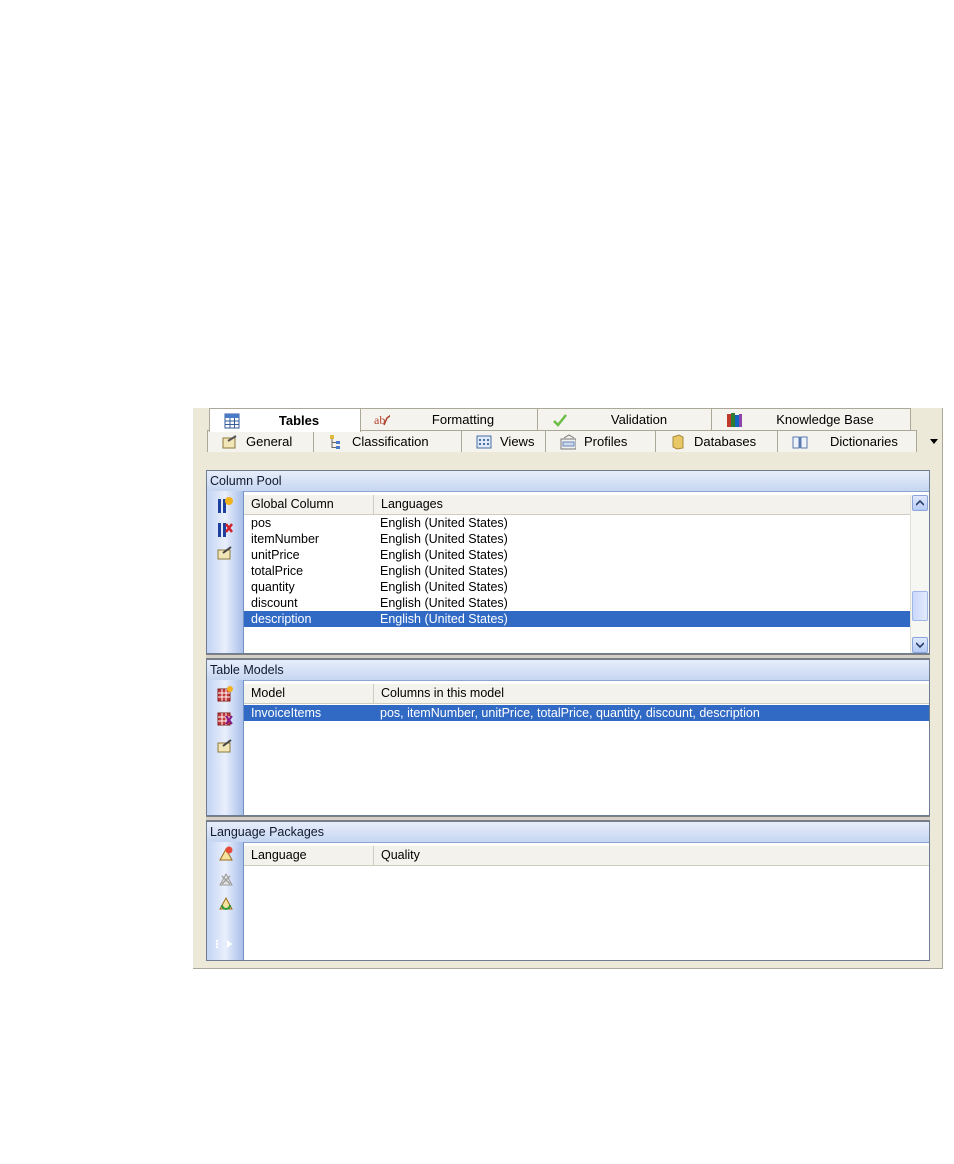 The image size is (954, 1164). I want to click on column-pool-toolbar, so click(225, 572).